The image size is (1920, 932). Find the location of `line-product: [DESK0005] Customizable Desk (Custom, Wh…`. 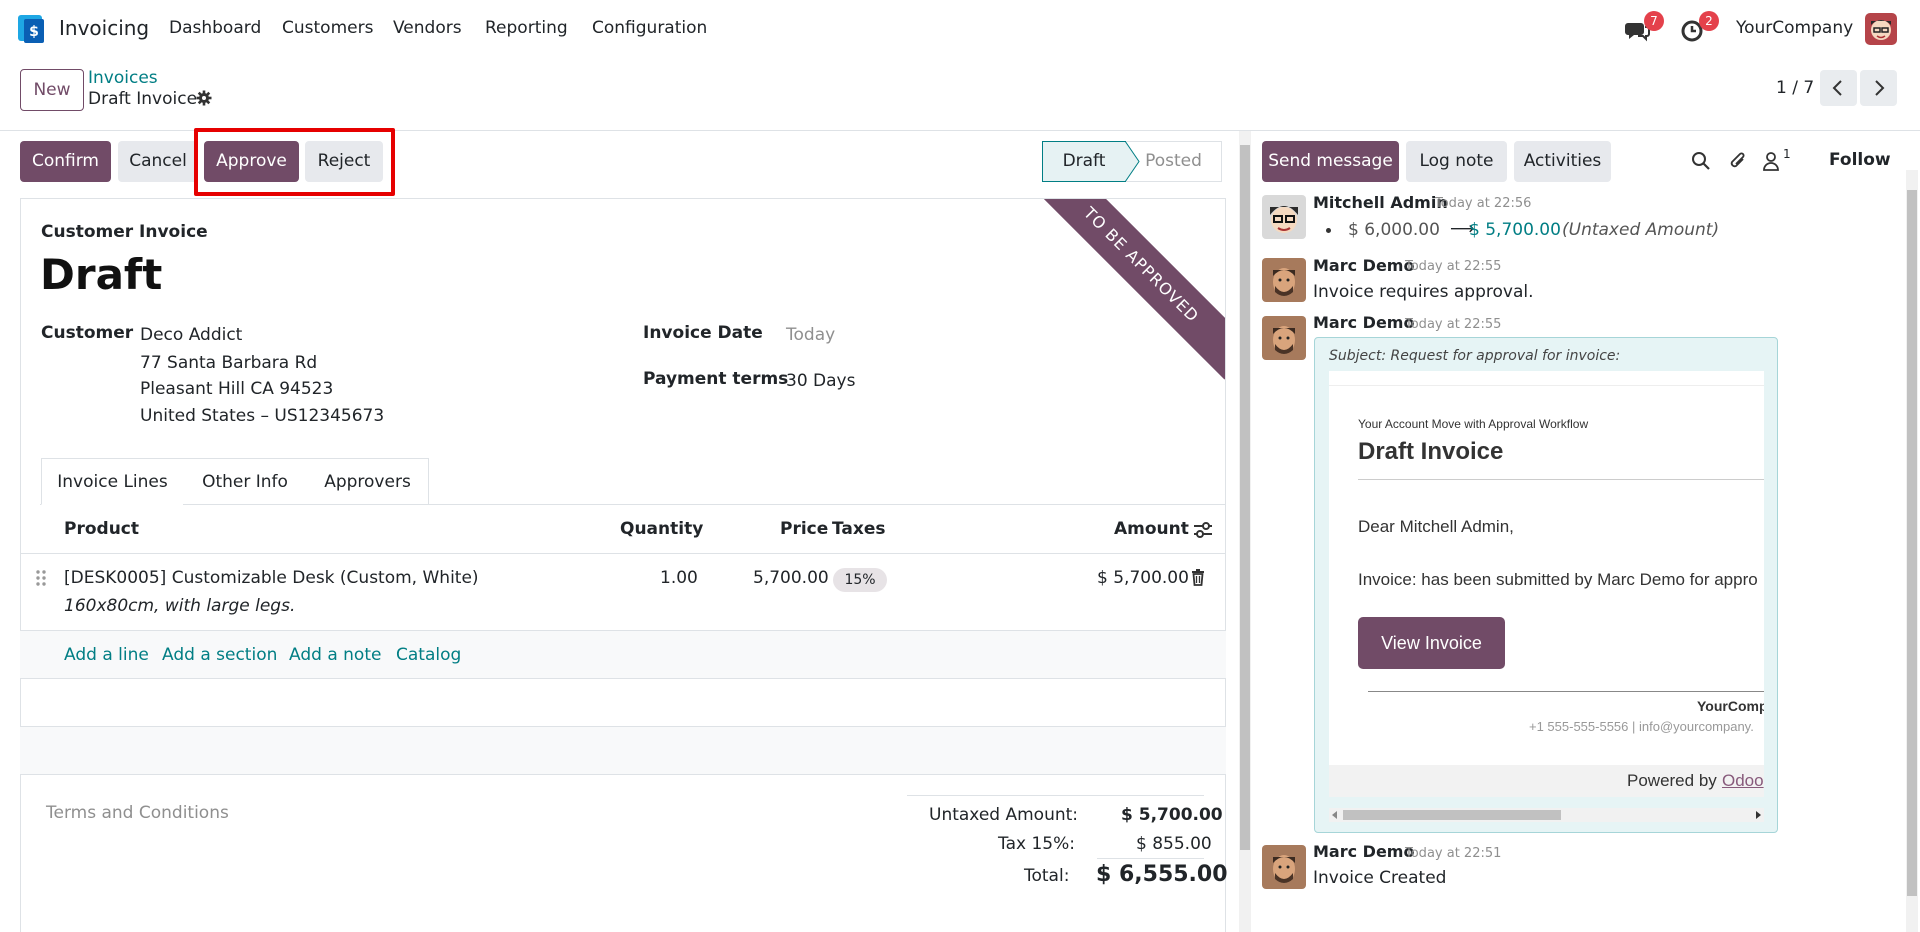

line-product: [DESK0005] Customizable Desk (Custom, Wh… is located at coordinates (271, 578).